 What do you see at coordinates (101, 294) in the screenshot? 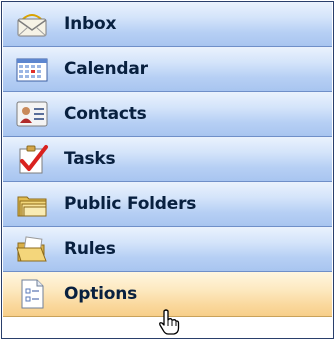
I see `nav-item-label: Options` at bounding box center [101, 294].